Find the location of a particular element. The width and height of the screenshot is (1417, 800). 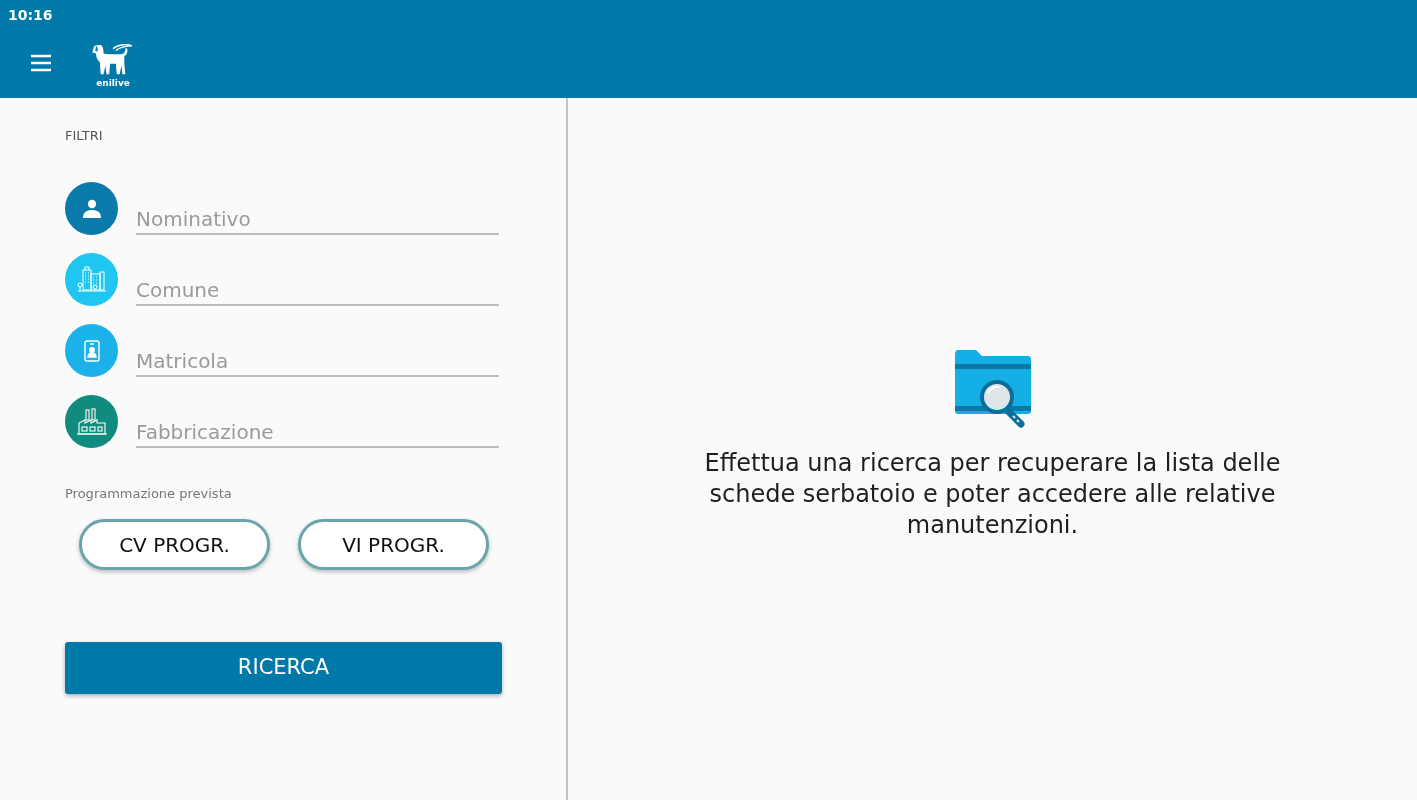

search-button: RICERCA is located at coordinates (283, 668).